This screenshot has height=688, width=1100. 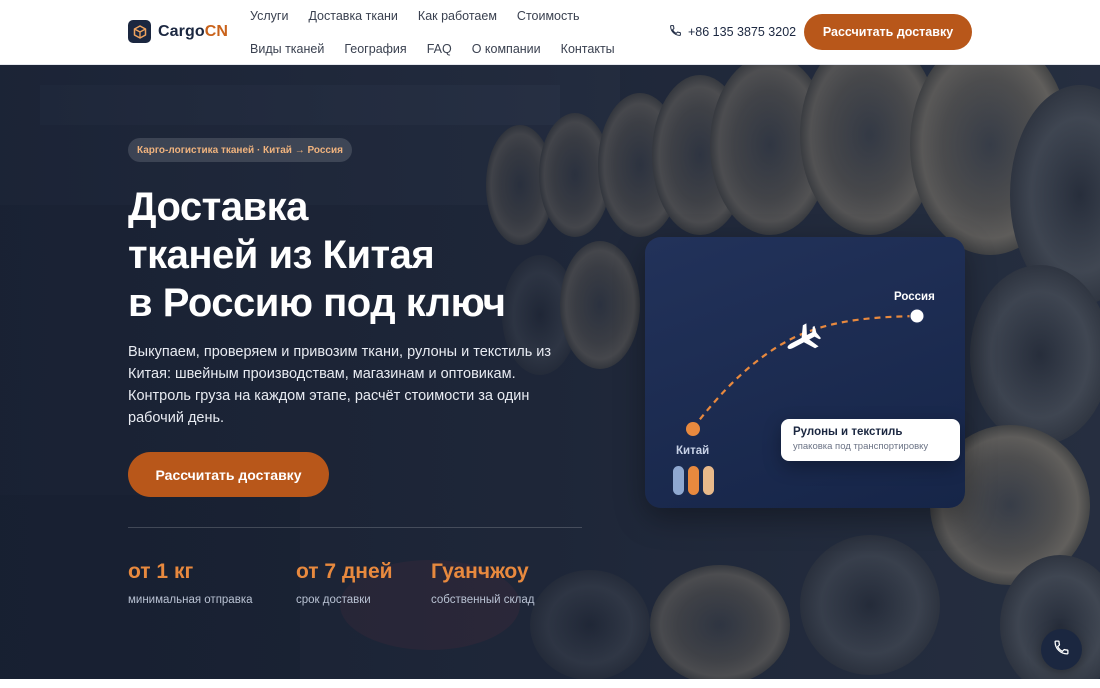 What do you see at coordinates (483, 600) in the screenshot?
I see `stat-label: собственный склад` at bounding box center [483, 600].